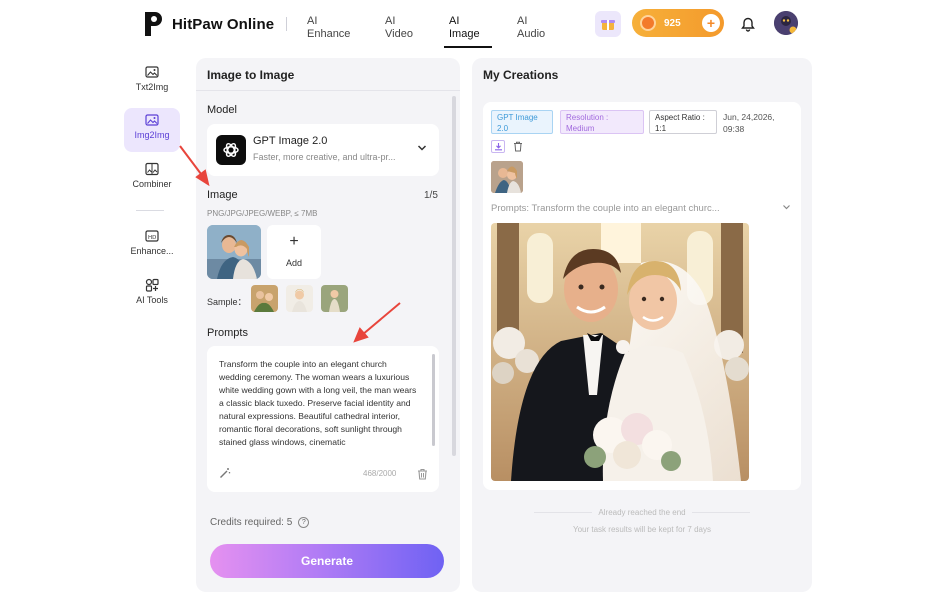  I want to click on end-text: Already reached the end, so click(642, 512).